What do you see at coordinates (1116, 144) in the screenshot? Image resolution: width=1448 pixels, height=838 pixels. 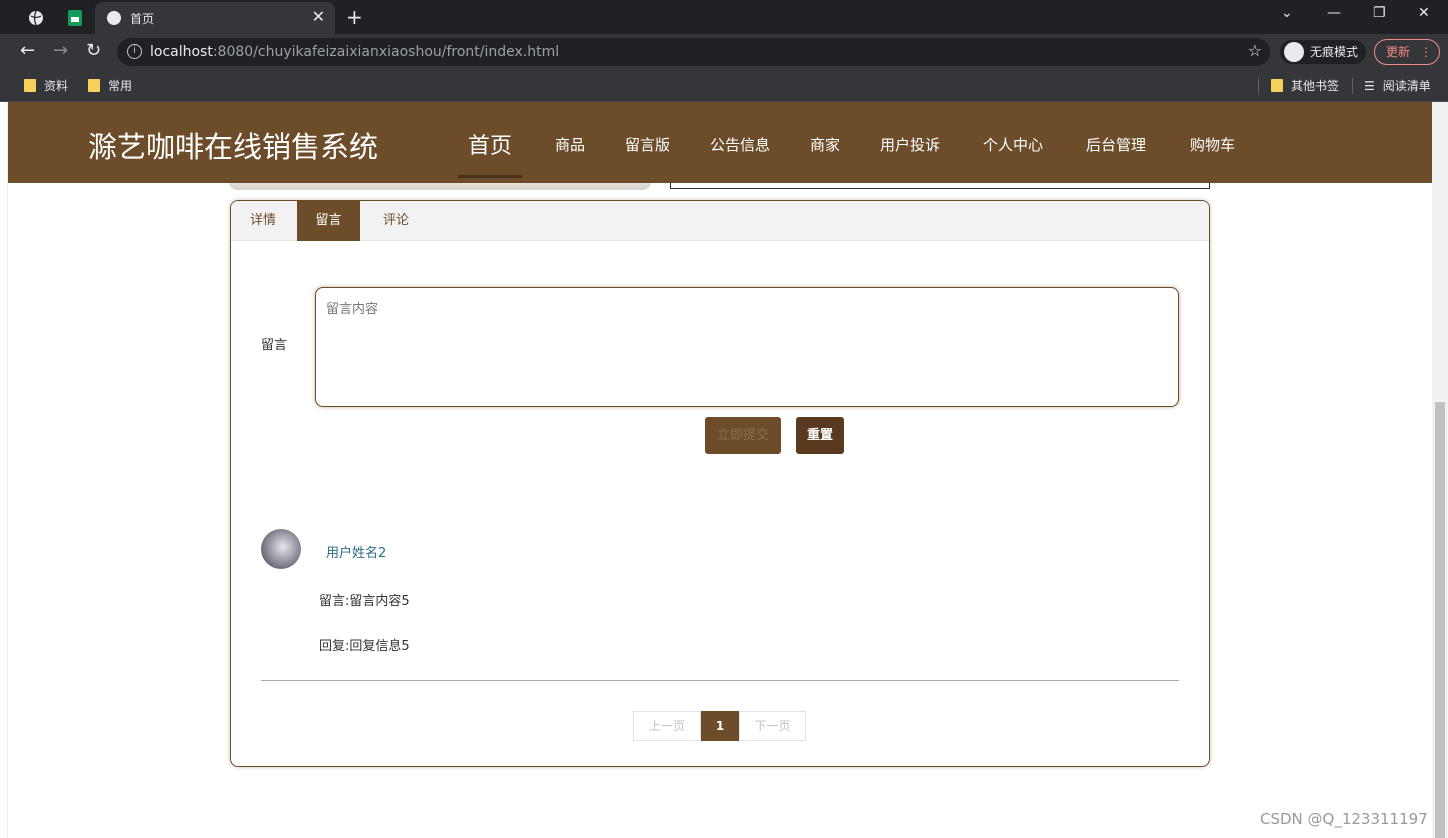 I see `nav-admin: 后台管理` at bounding box center [1116, 144].